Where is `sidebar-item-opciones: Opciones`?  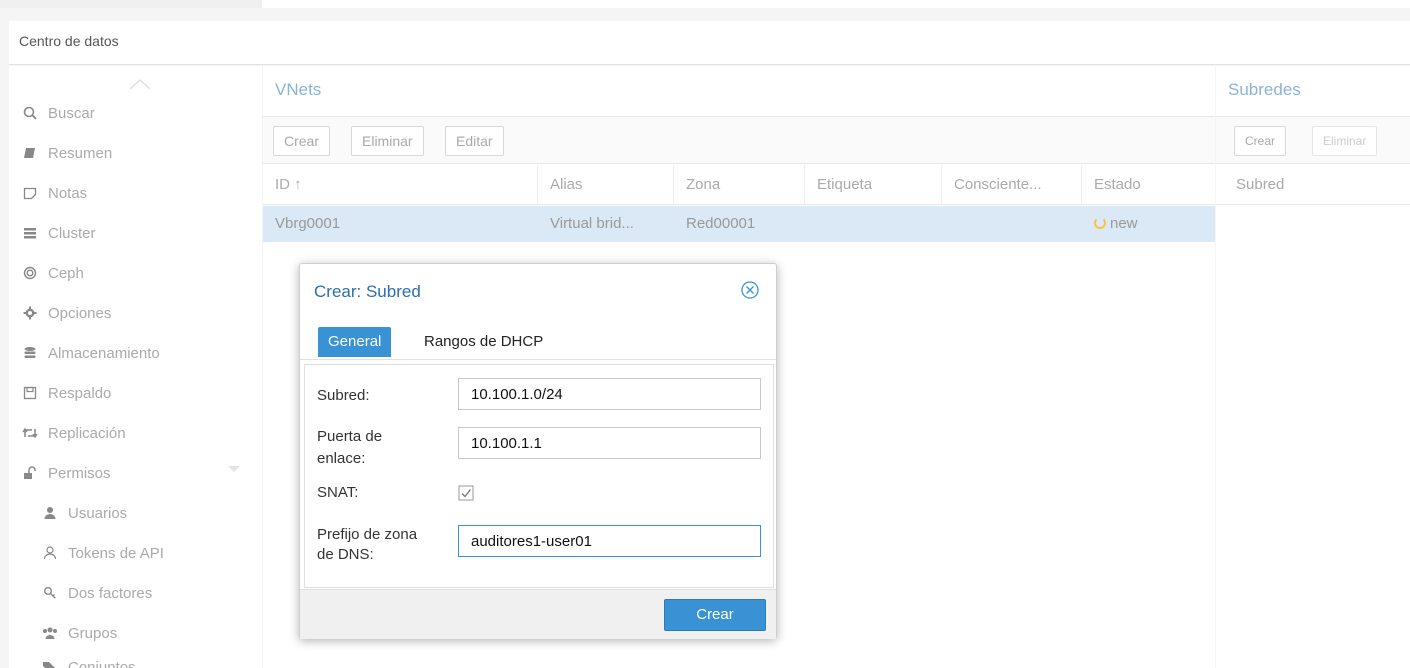
sidebar-item-opciones: Opciones is located at coordinates (66, 313).